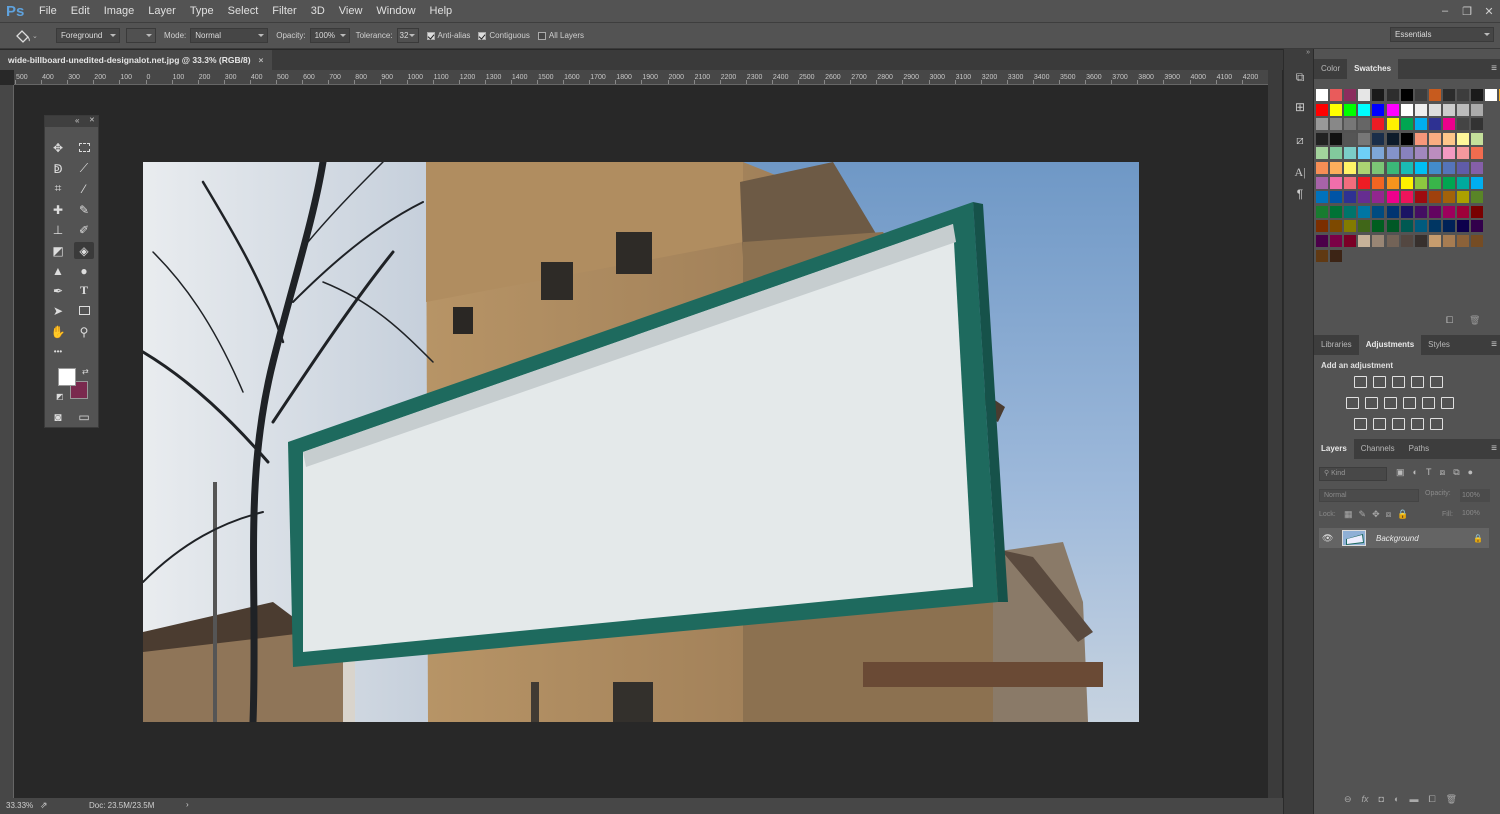  I want to click on gradient-map-icon, so click(1436, 424).